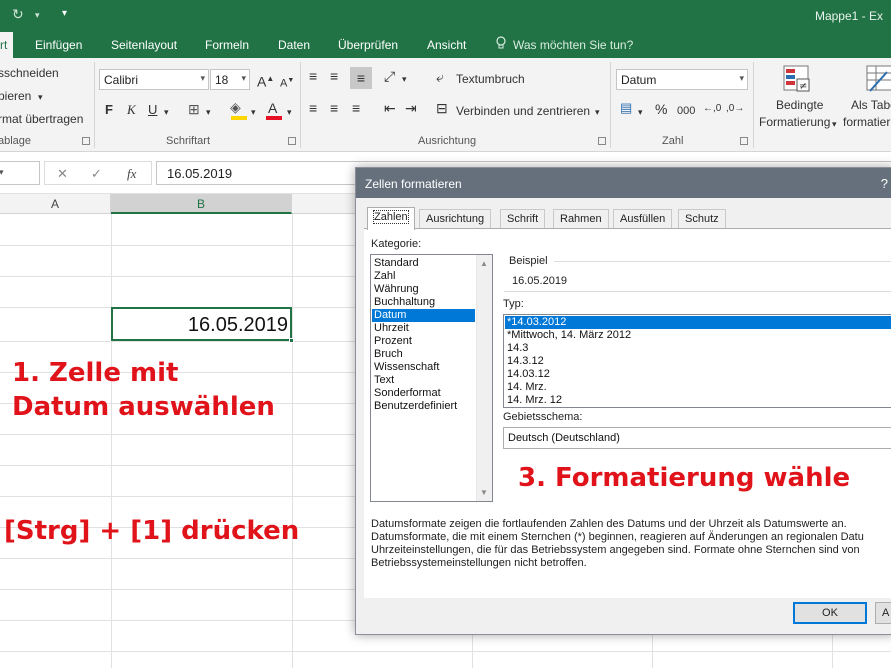 The image size is (891, 668). What do you see at coordinates (527, 387) in the screenshot?
I see `list-item: 14. Mrz.` at bounding box center [527, 387].